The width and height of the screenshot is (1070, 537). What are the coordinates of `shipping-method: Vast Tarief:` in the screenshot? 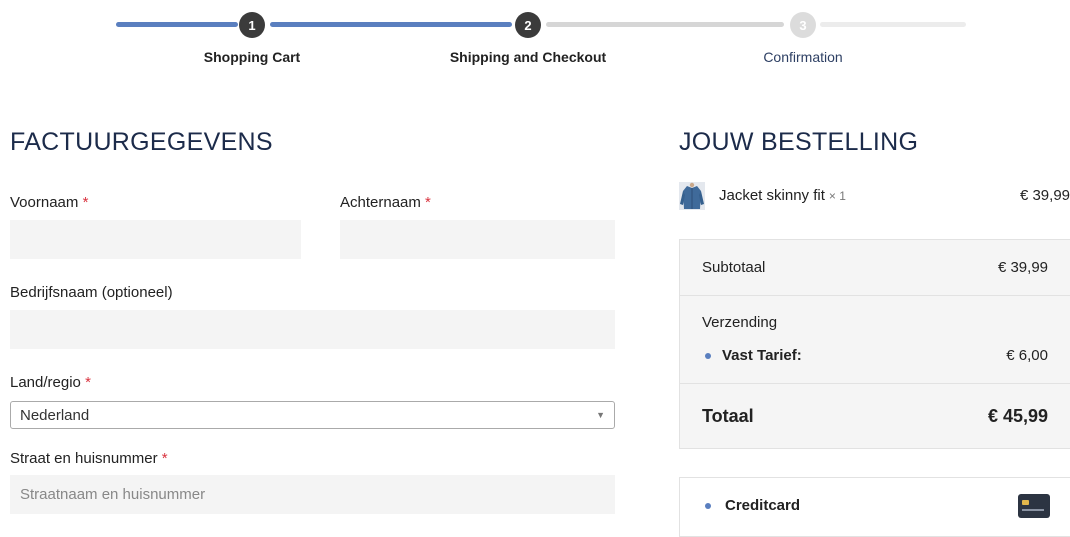 It's located at (762, 355).